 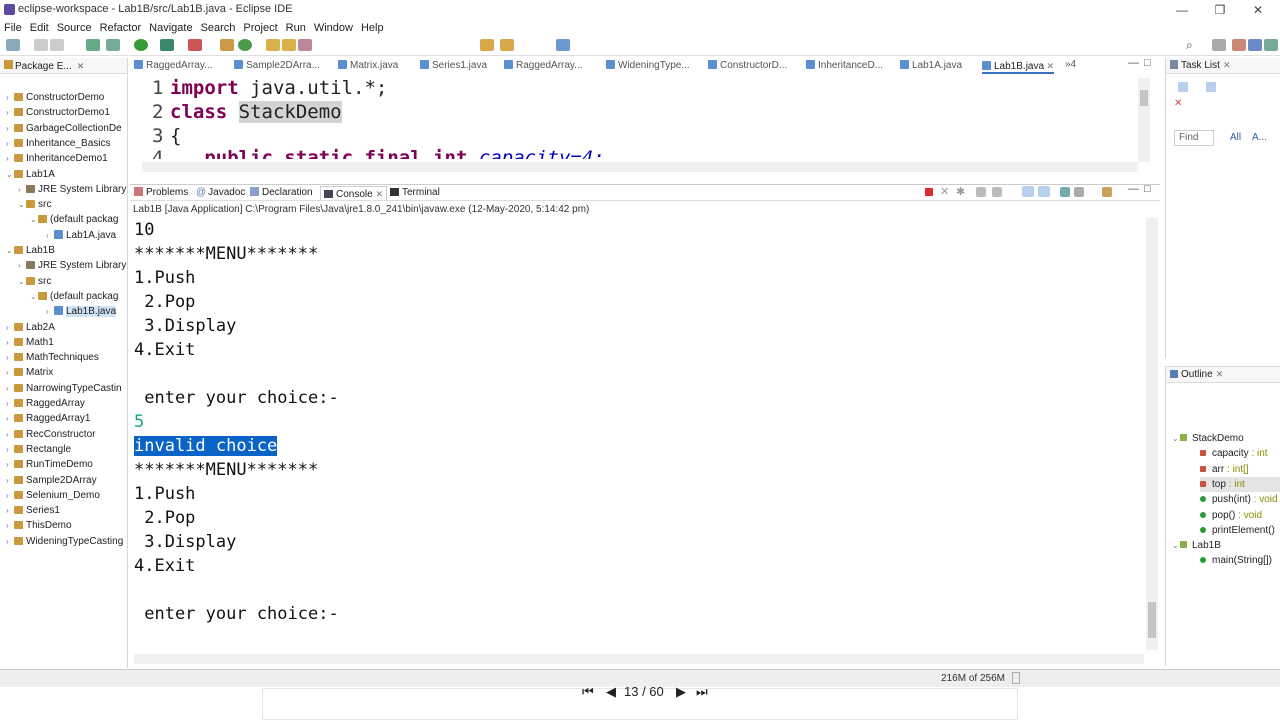 I want to click on remove-launch-icon: ✕, so click(x=944, y=191).